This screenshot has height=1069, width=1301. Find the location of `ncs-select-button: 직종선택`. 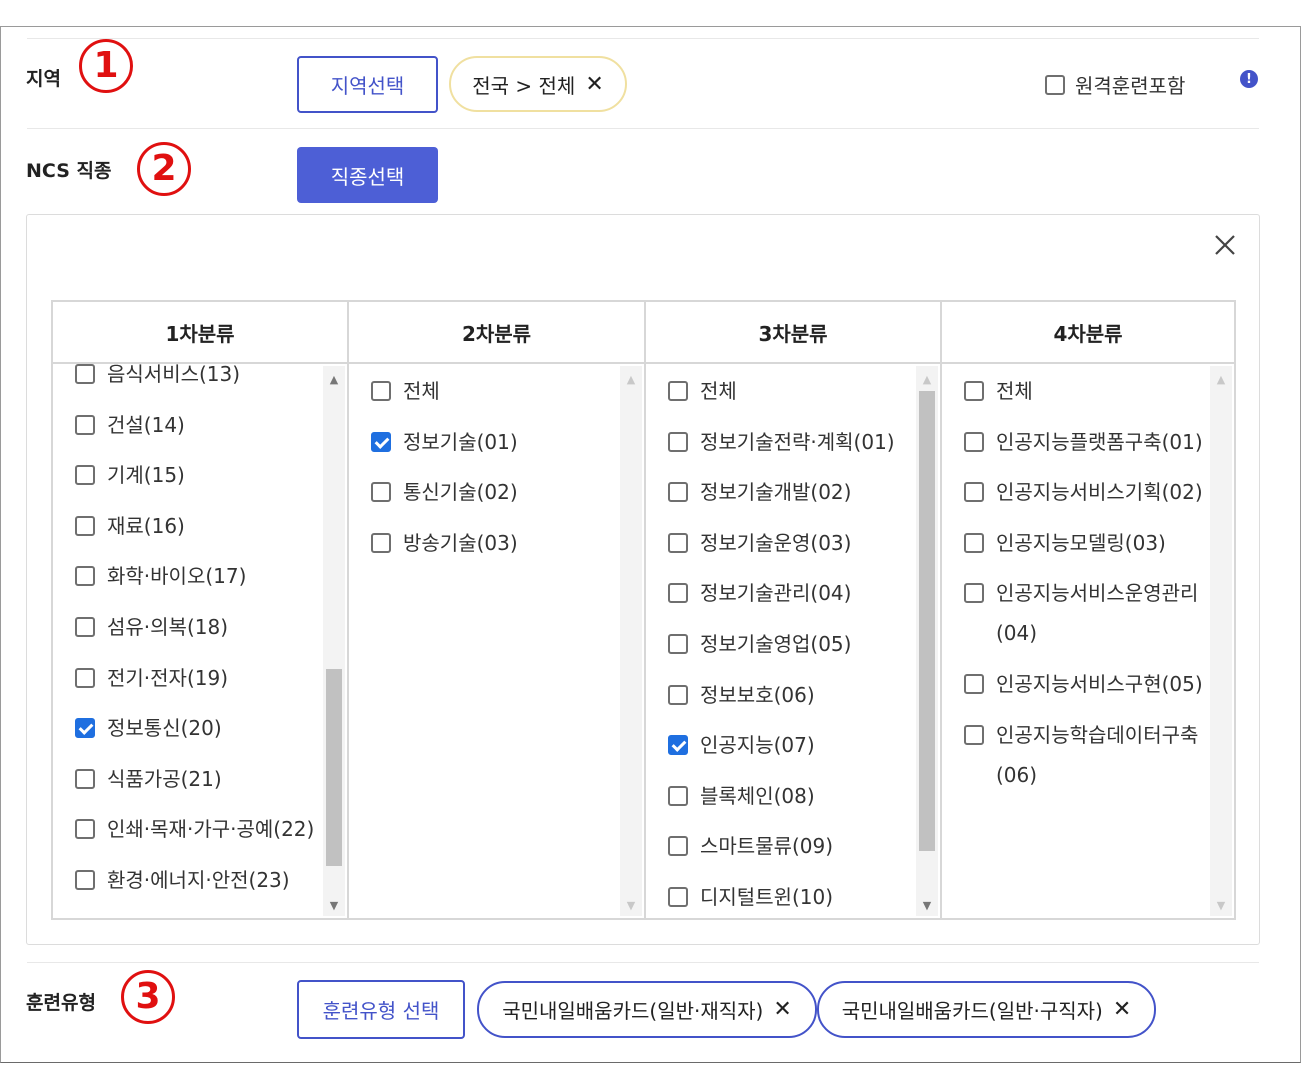

ncs-select-button: 직종선택 is located at coordinates (367, 175).